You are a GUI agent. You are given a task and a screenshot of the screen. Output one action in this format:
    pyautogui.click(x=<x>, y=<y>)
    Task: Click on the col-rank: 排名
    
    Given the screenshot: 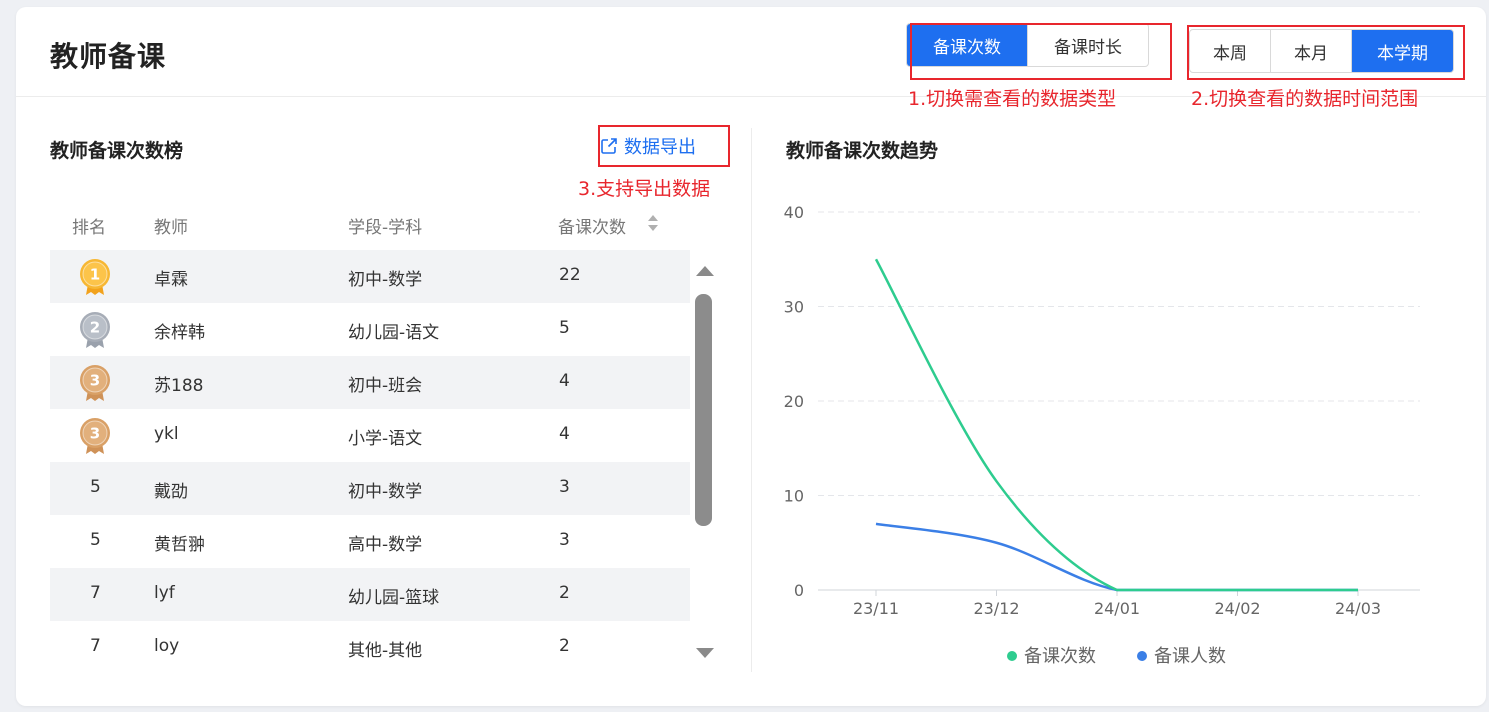 What is the action you would take?
    pyautogui.click(x=89, y=228)
    